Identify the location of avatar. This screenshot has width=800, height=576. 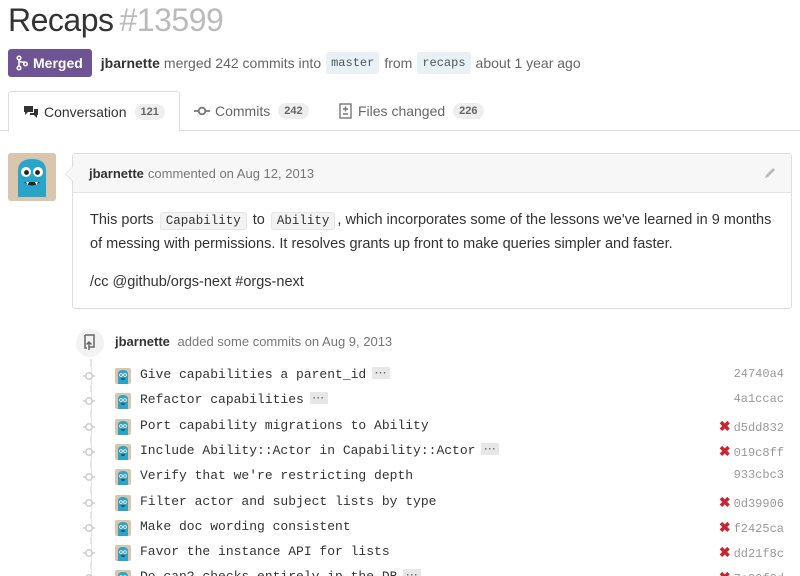
(32, 177).